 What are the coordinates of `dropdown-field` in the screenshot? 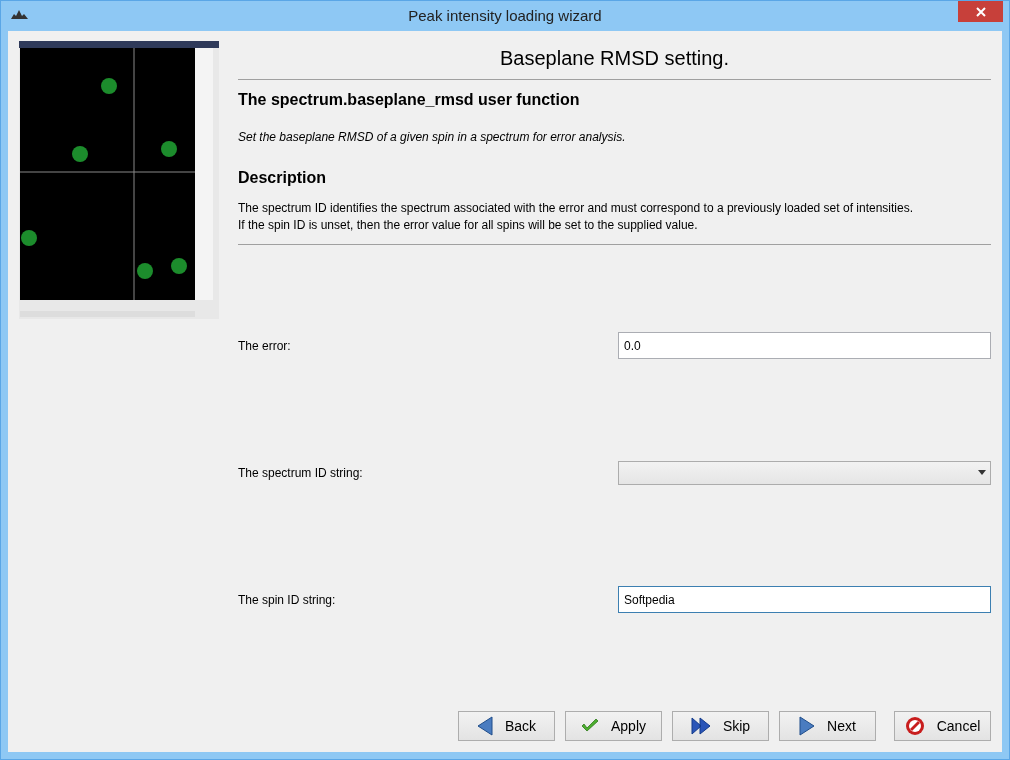 It's located at (804, 472).